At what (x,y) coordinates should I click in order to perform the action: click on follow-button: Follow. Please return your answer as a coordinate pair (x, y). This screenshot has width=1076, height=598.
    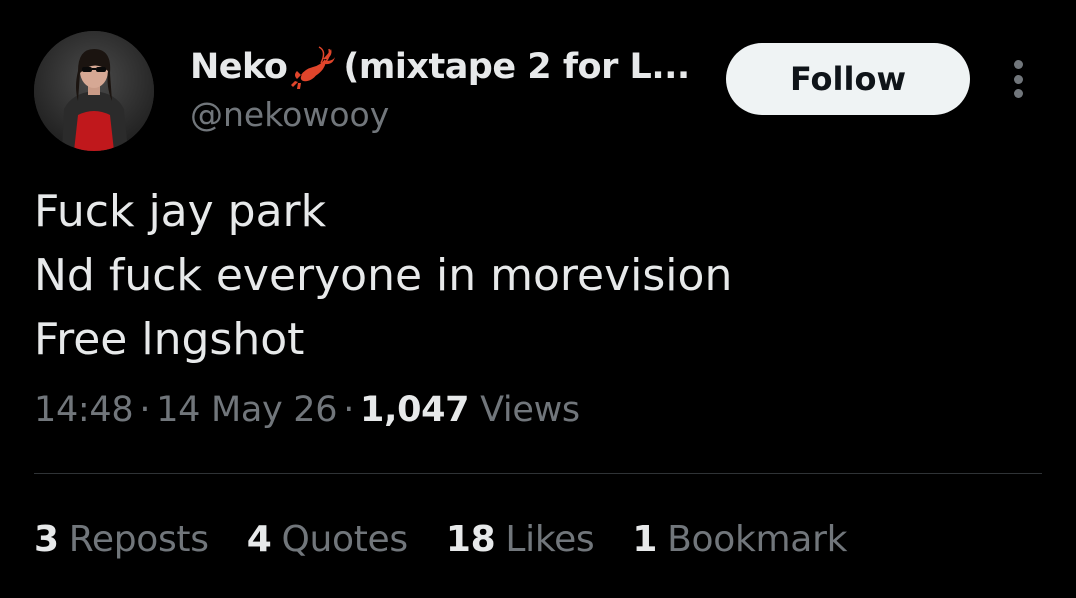
    Looking at the image, I should click on (848, 79).